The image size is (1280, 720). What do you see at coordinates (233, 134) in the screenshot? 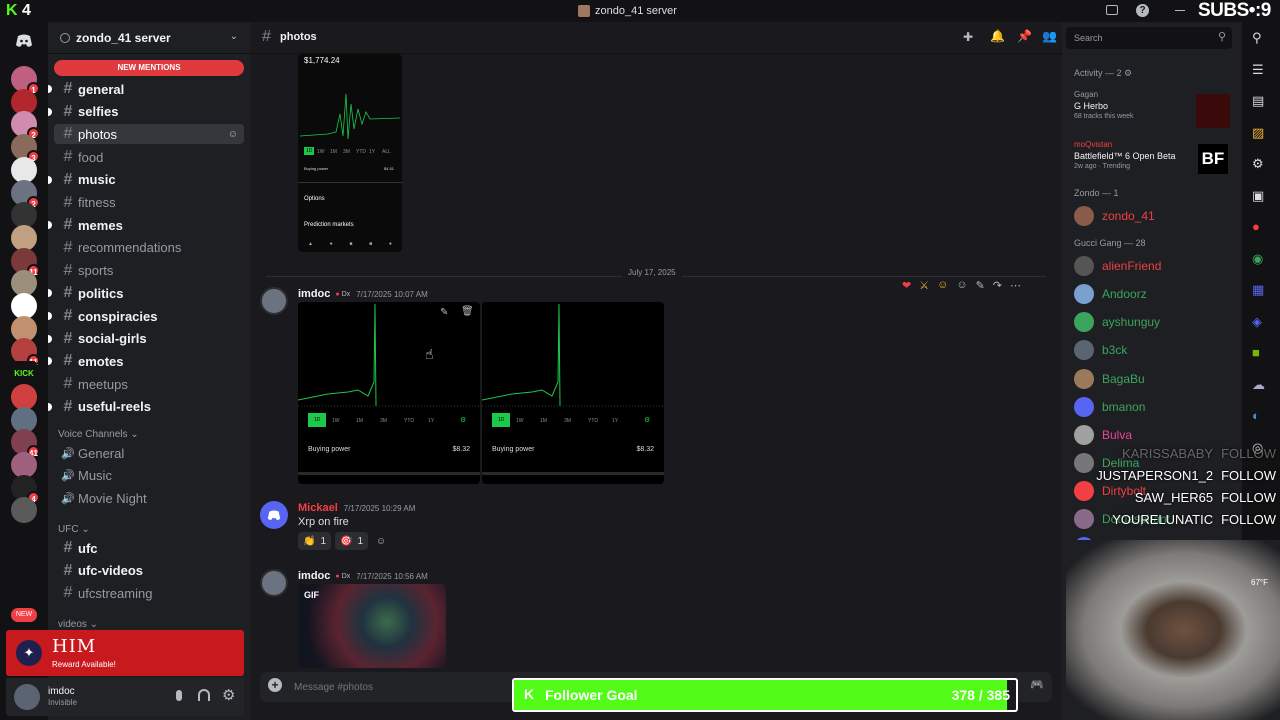
I see `add-member-icon: ☺` at bounding box center [233, 134].